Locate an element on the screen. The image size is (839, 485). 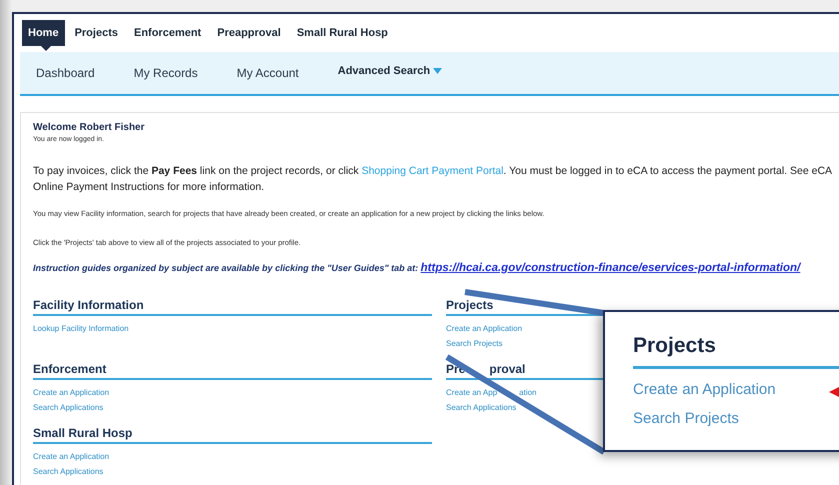
advanced-search-dropdown: Advanced Search is located at coordinates (390, 73).